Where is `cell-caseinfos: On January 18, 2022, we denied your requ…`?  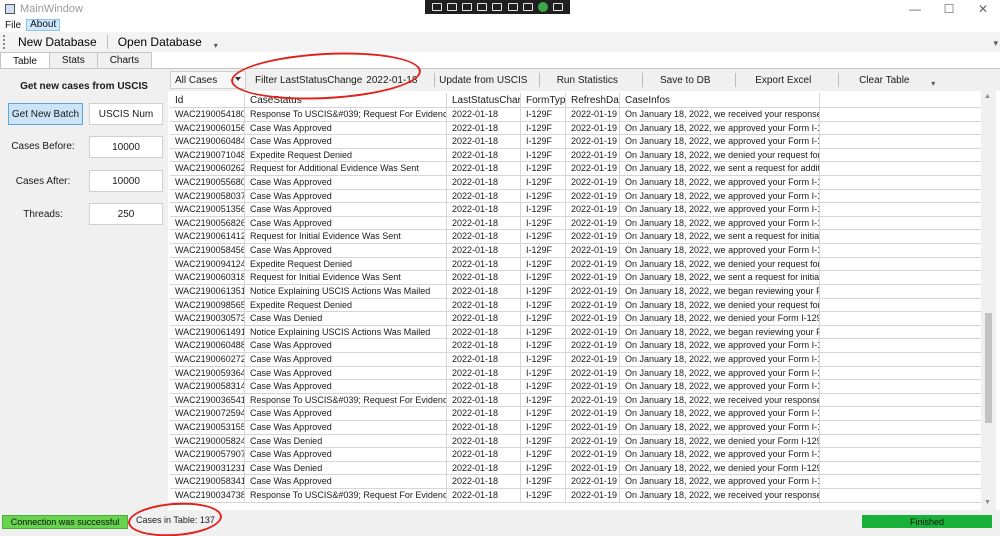 cell-caseinfos: On January 18, 2022, we denied your requ… is located at coordinates (720, 305).